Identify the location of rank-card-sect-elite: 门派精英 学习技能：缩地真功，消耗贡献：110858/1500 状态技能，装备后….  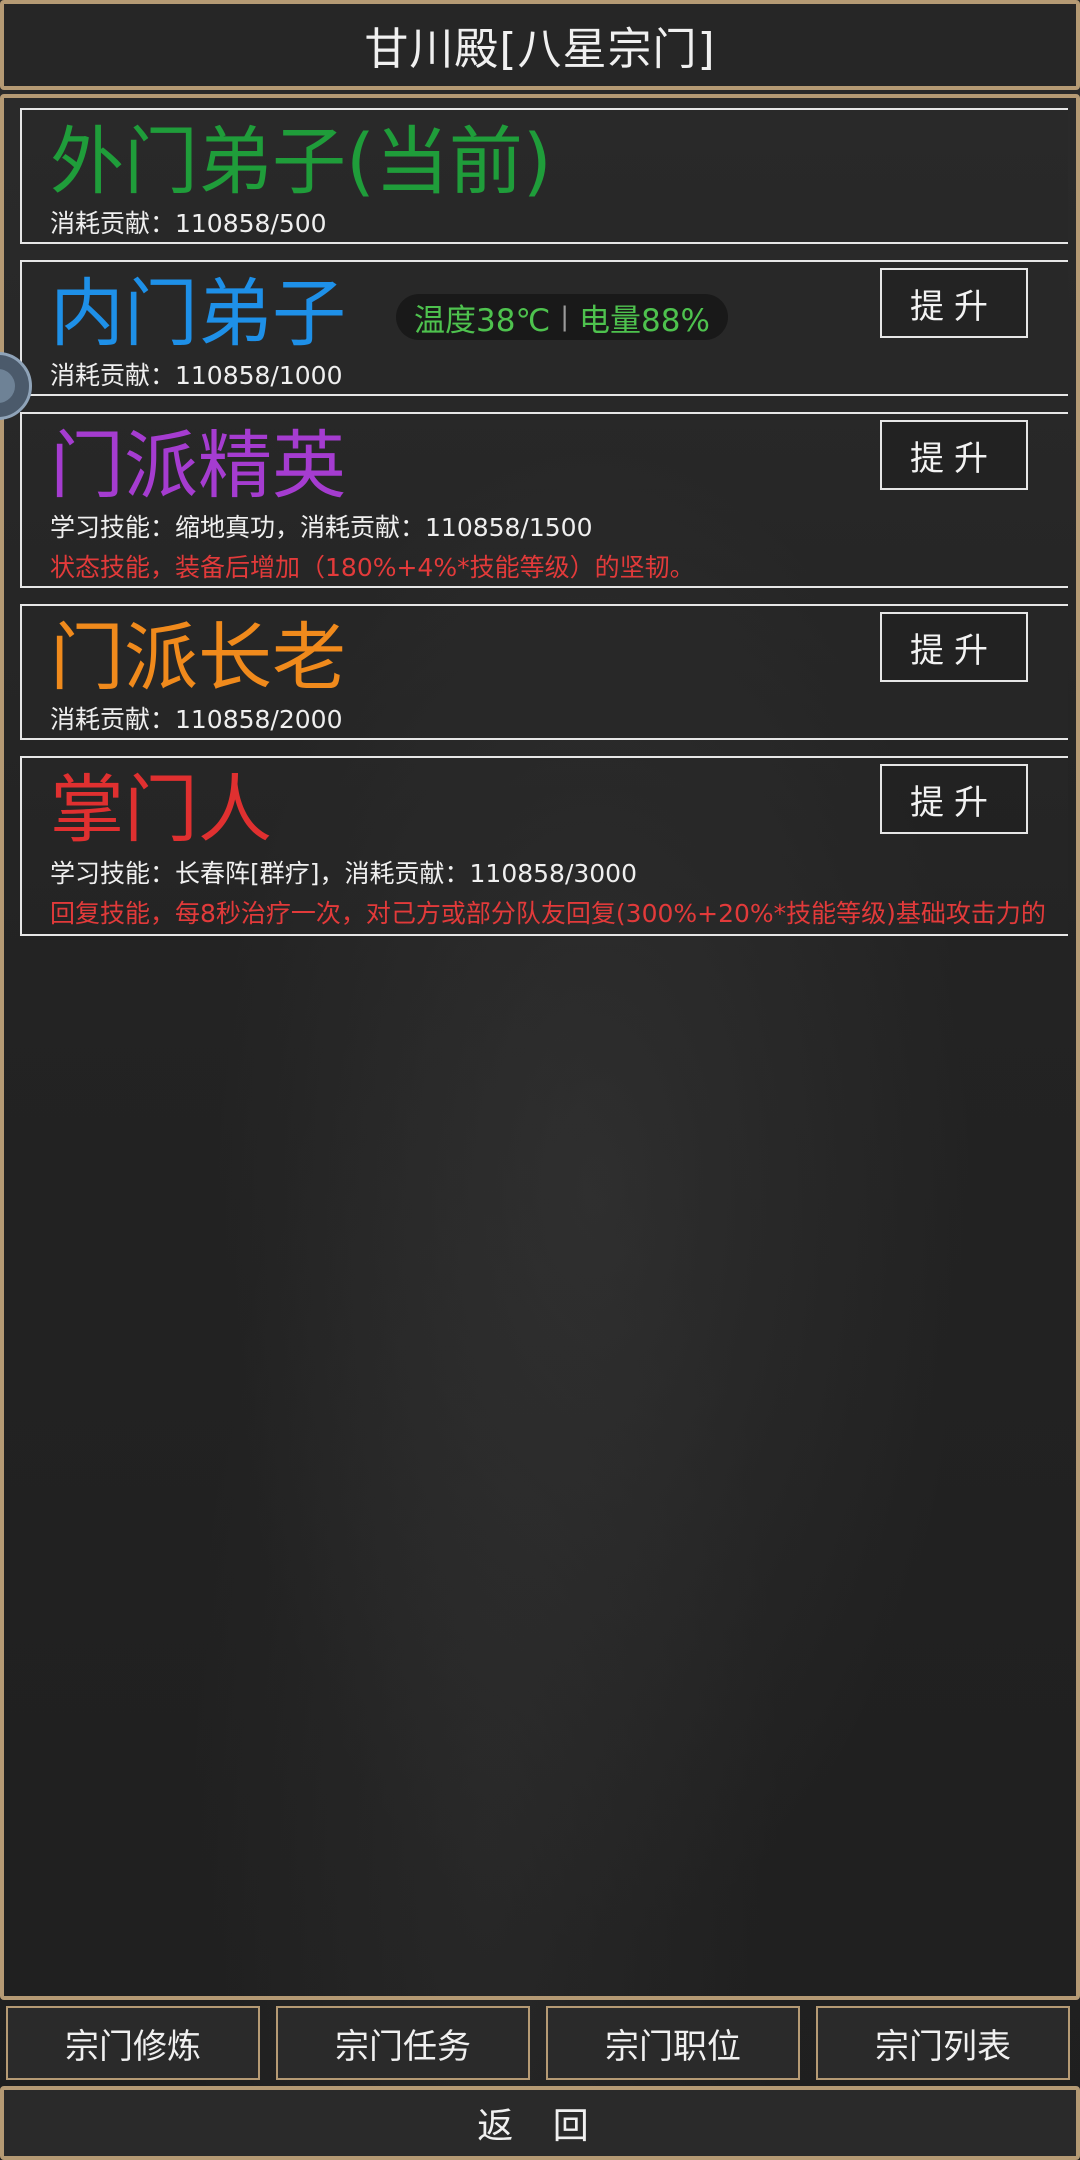
(544, 500).